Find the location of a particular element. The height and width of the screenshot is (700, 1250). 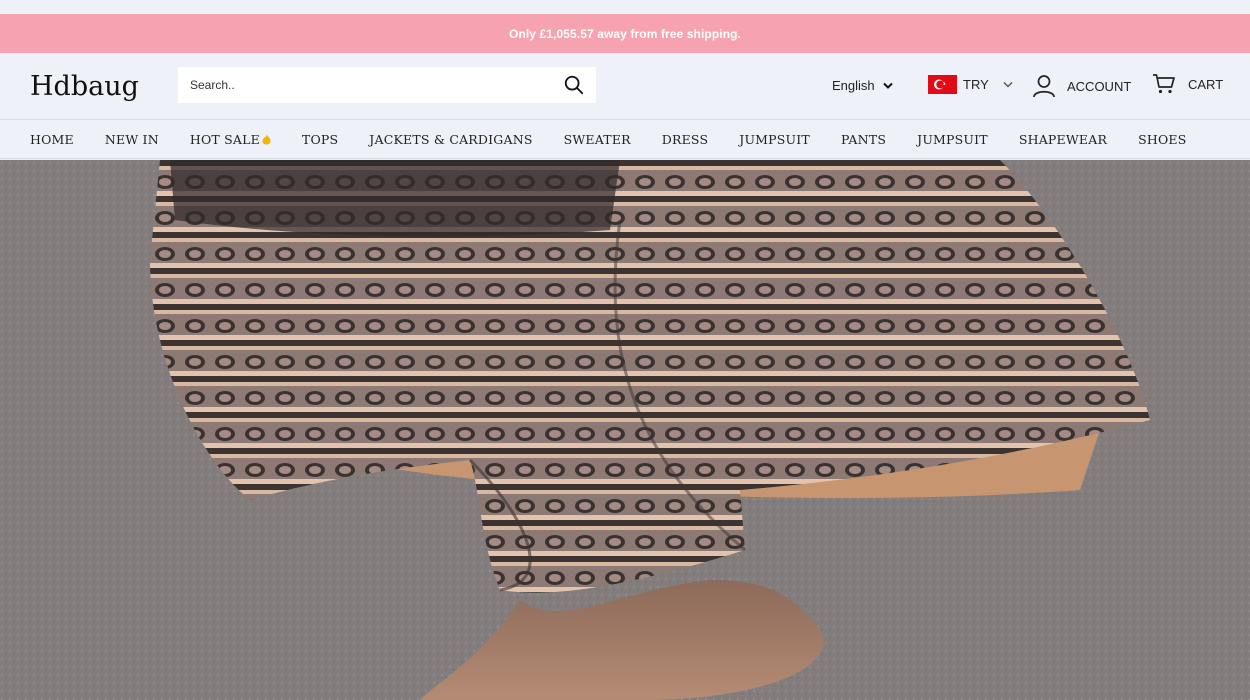

announcement-bar: Only £1,055.57 away from free shipping. is located at coordinates (625, 33).